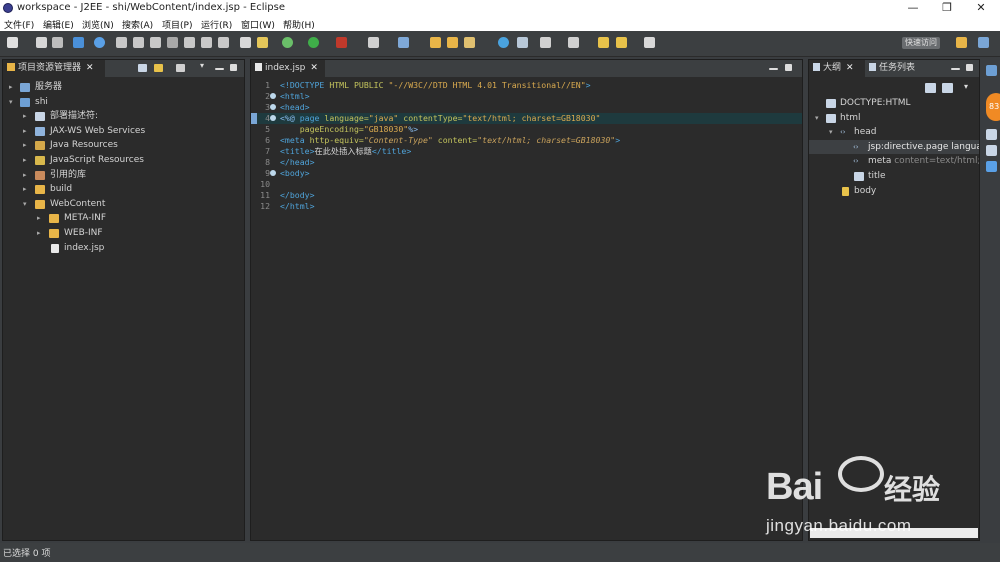  Describe the element at coordinates (78, 42) in the screenshot. I see `print-icon` at that location.